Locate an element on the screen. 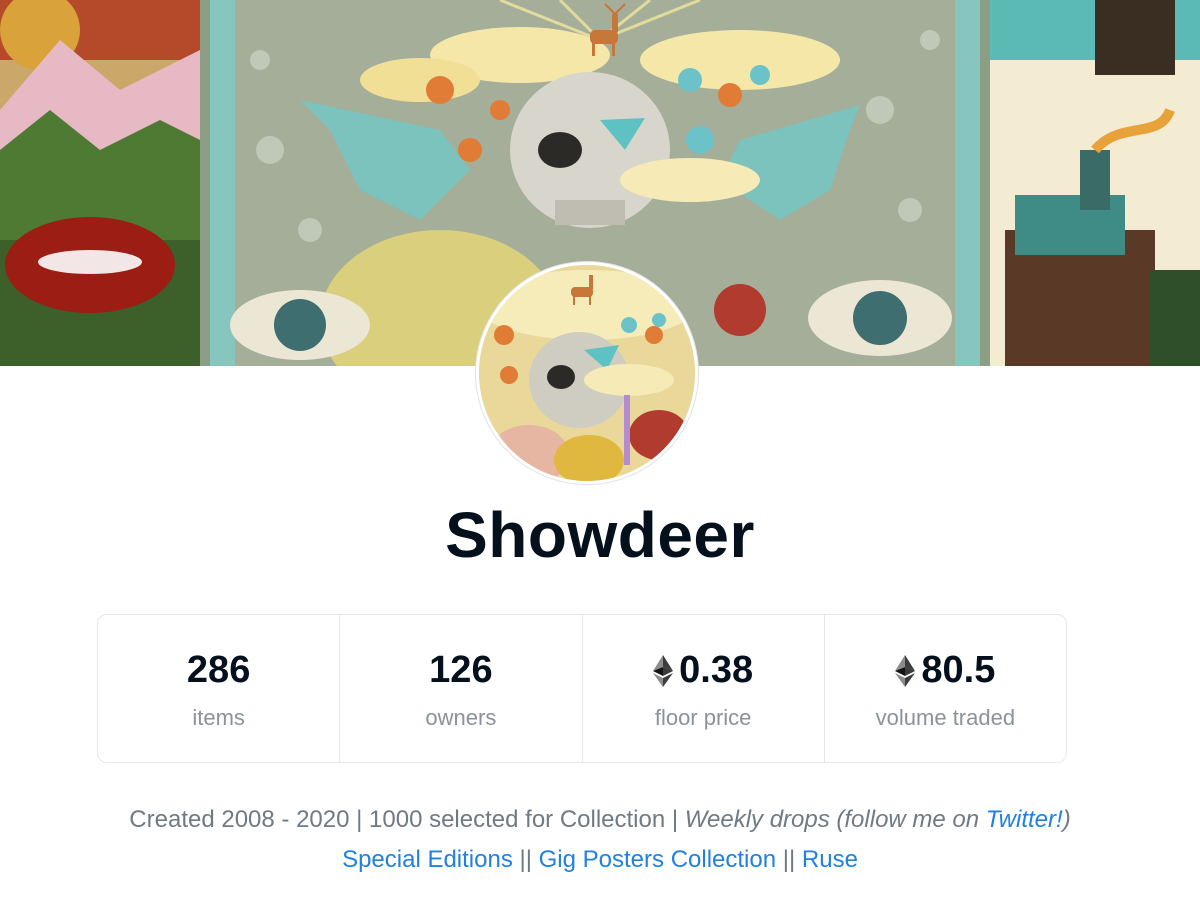 The width and height of the screenshot is (1200, 897). stat-floor-price: 0.38 floor price is located at coordinates (704, 688).